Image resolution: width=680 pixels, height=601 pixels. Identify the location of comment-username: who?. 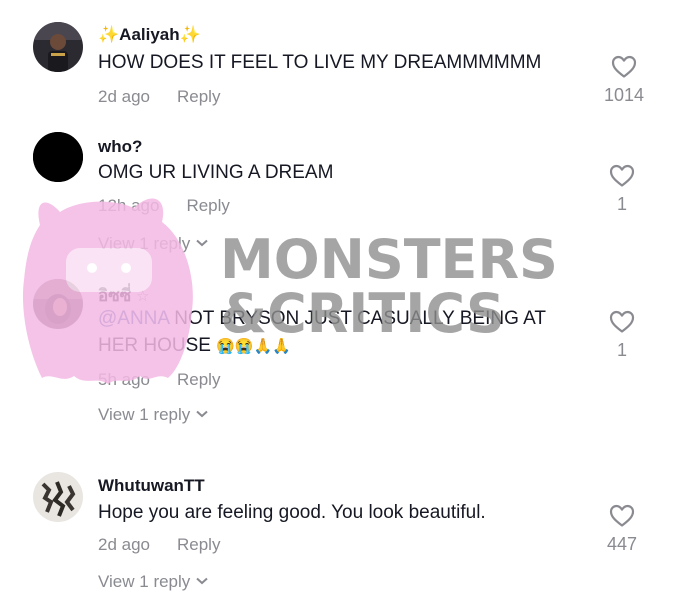
(120, 147).